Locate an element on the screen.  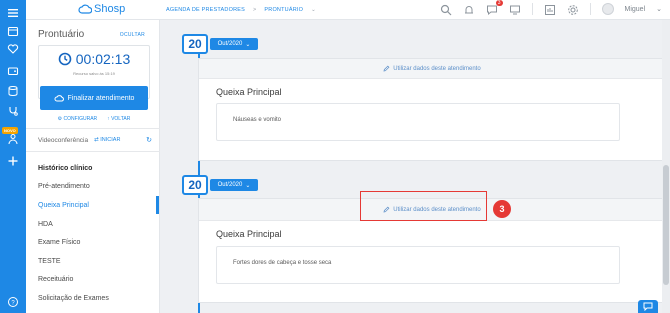
scrollbar is located at coordinates (666, 166).